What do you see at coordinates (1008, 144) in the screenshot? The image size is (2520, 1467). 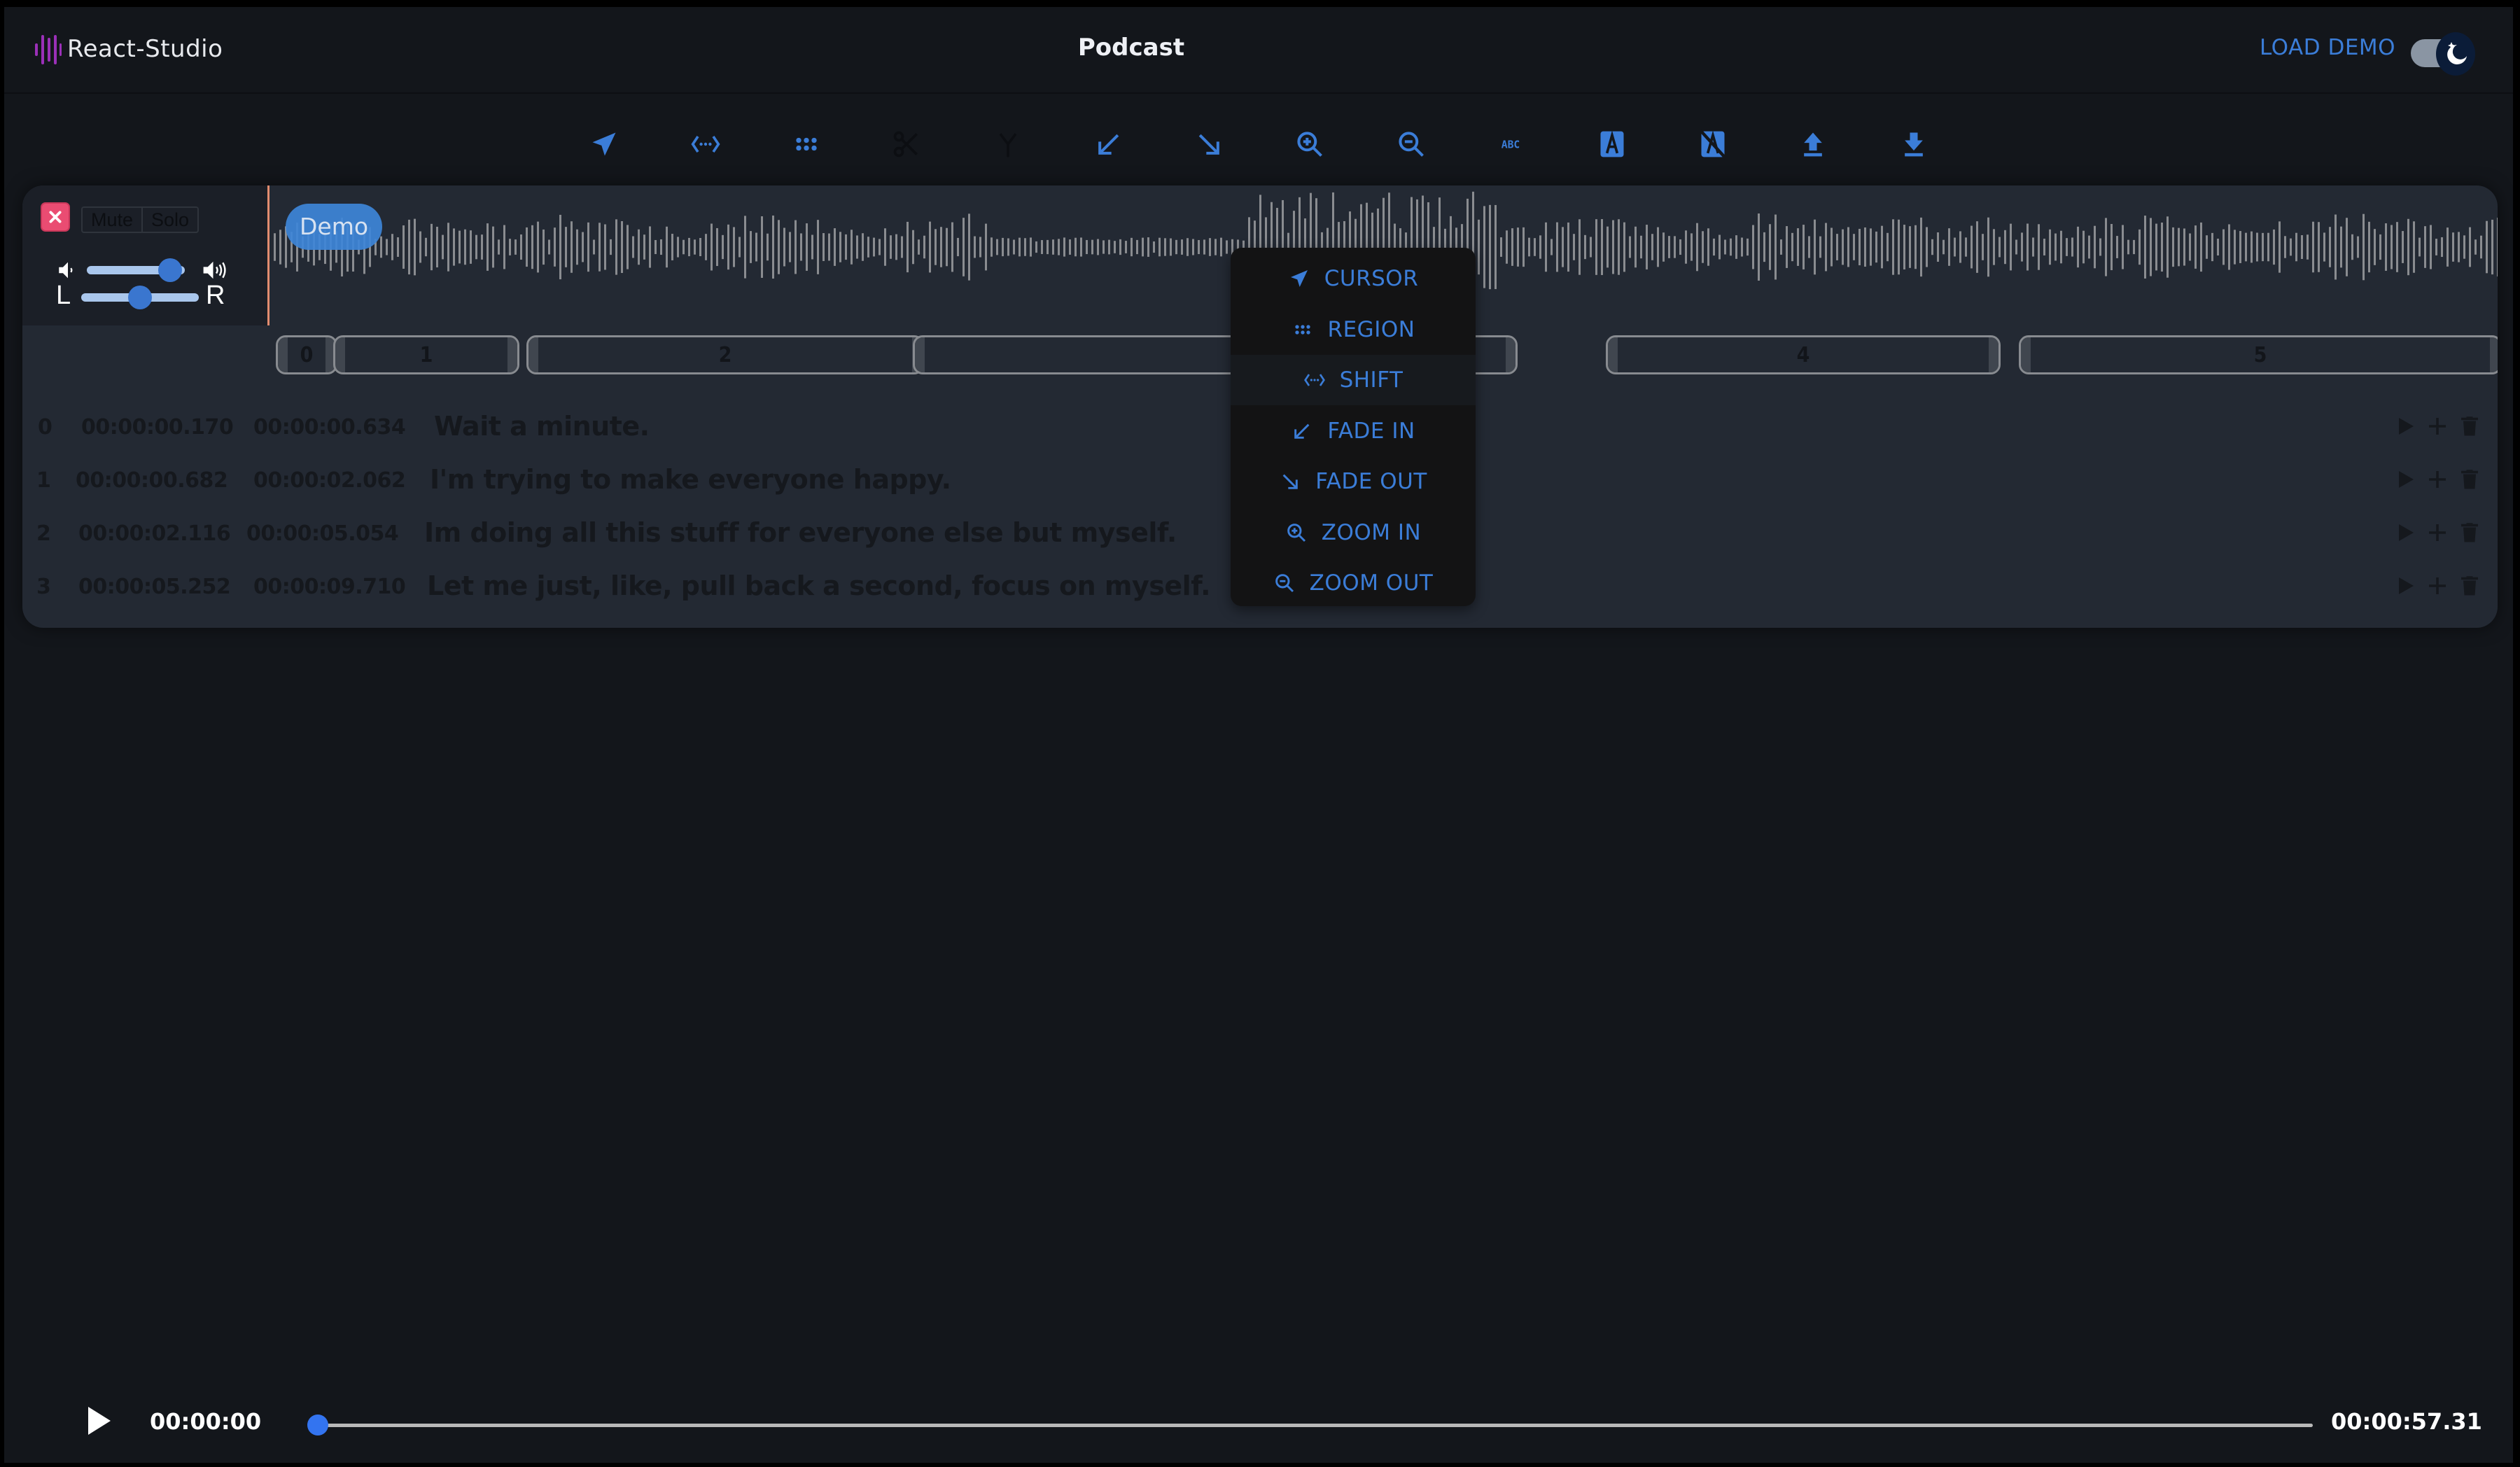 I see `toolbar-split-button` at bounding box center [1008, 144].